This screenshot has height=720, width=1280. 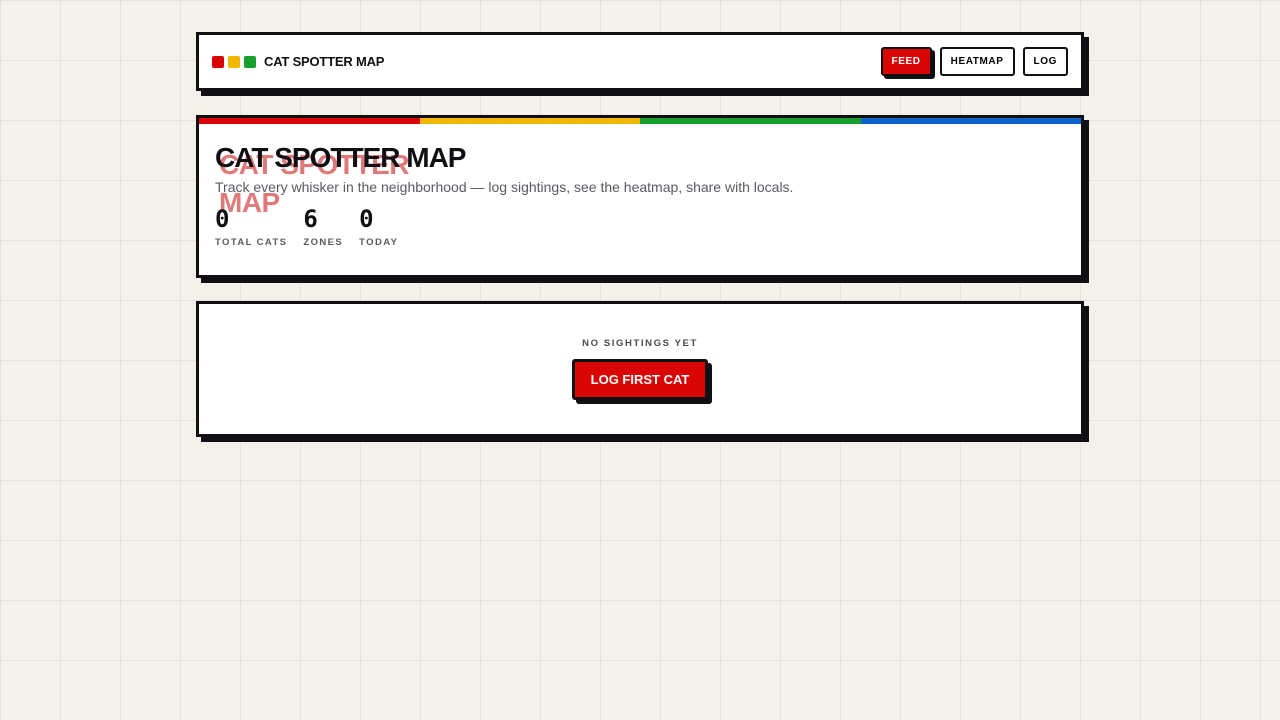 I want to click on empty-state-label: NO SIGHTINGS YET, so click(x=640, y=343).